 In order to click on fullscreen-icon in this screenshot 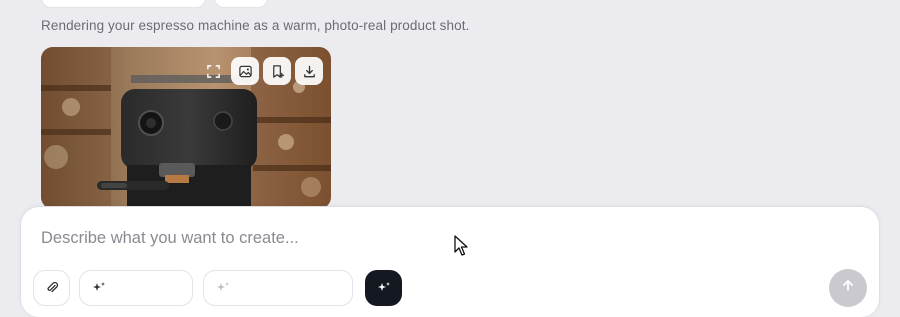, I will do `click(213, 71)`.